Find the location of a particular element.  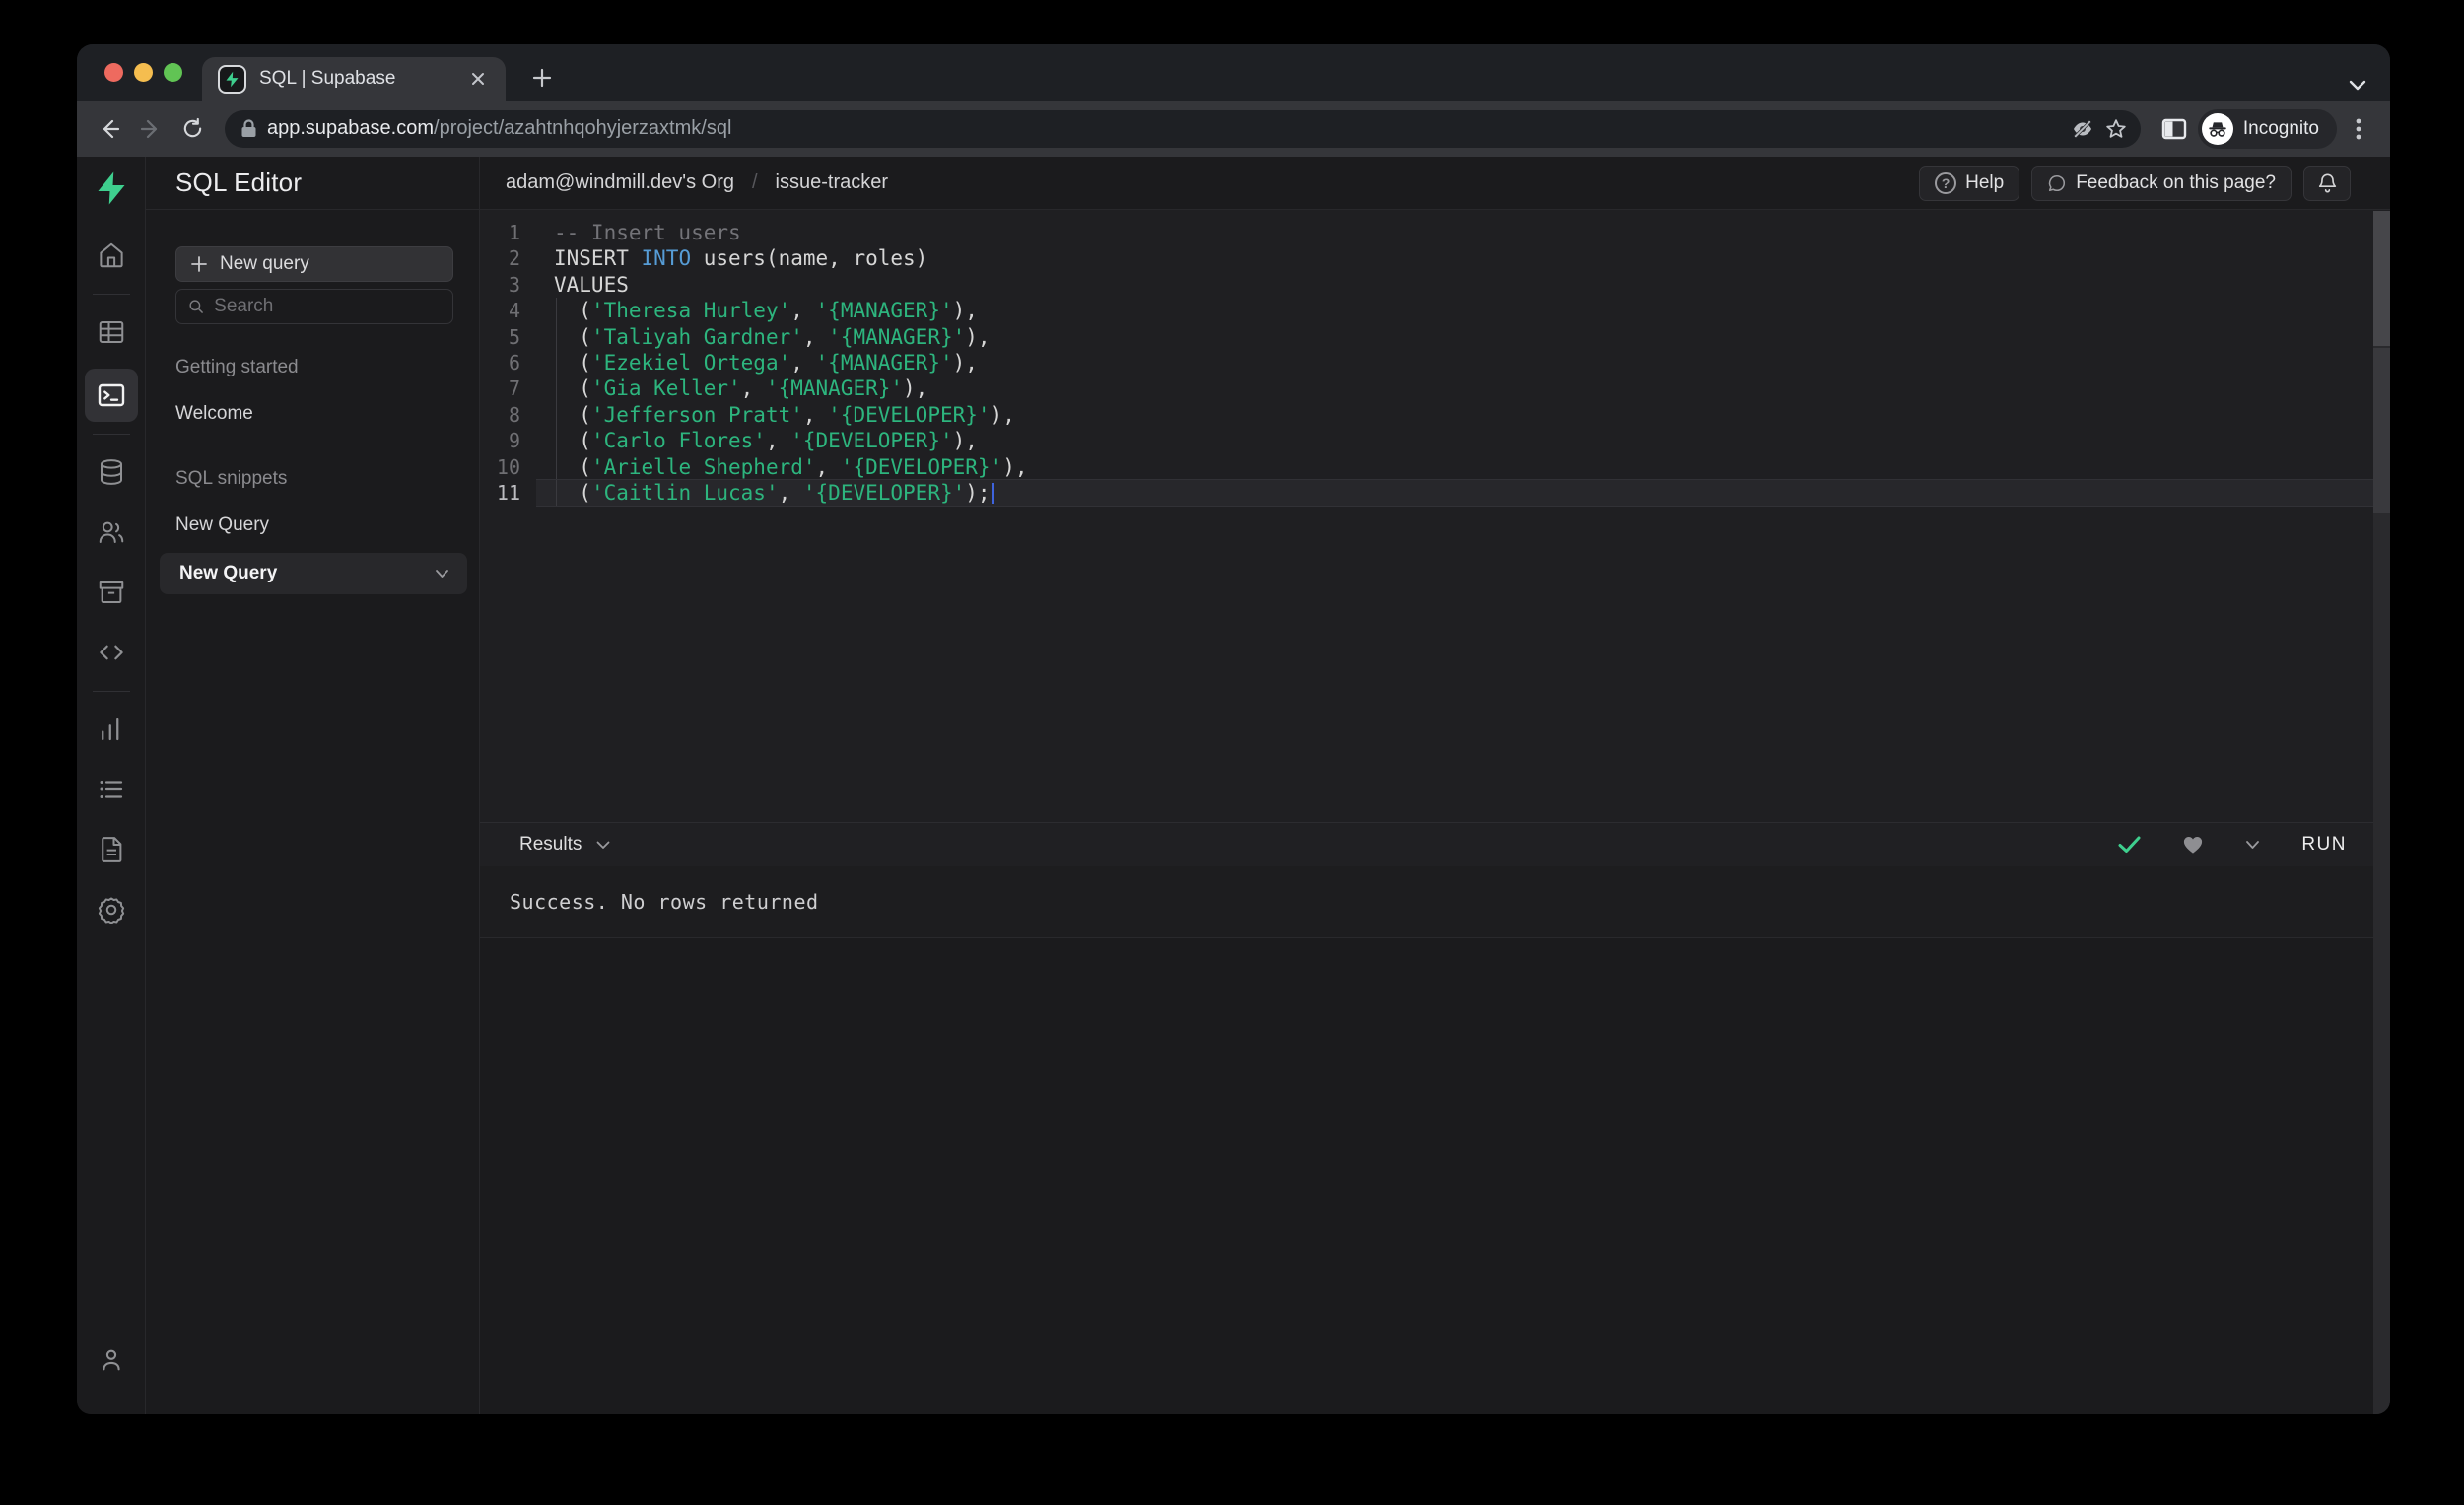

nav-table-editor-icon is located at coordinates (111, 332).